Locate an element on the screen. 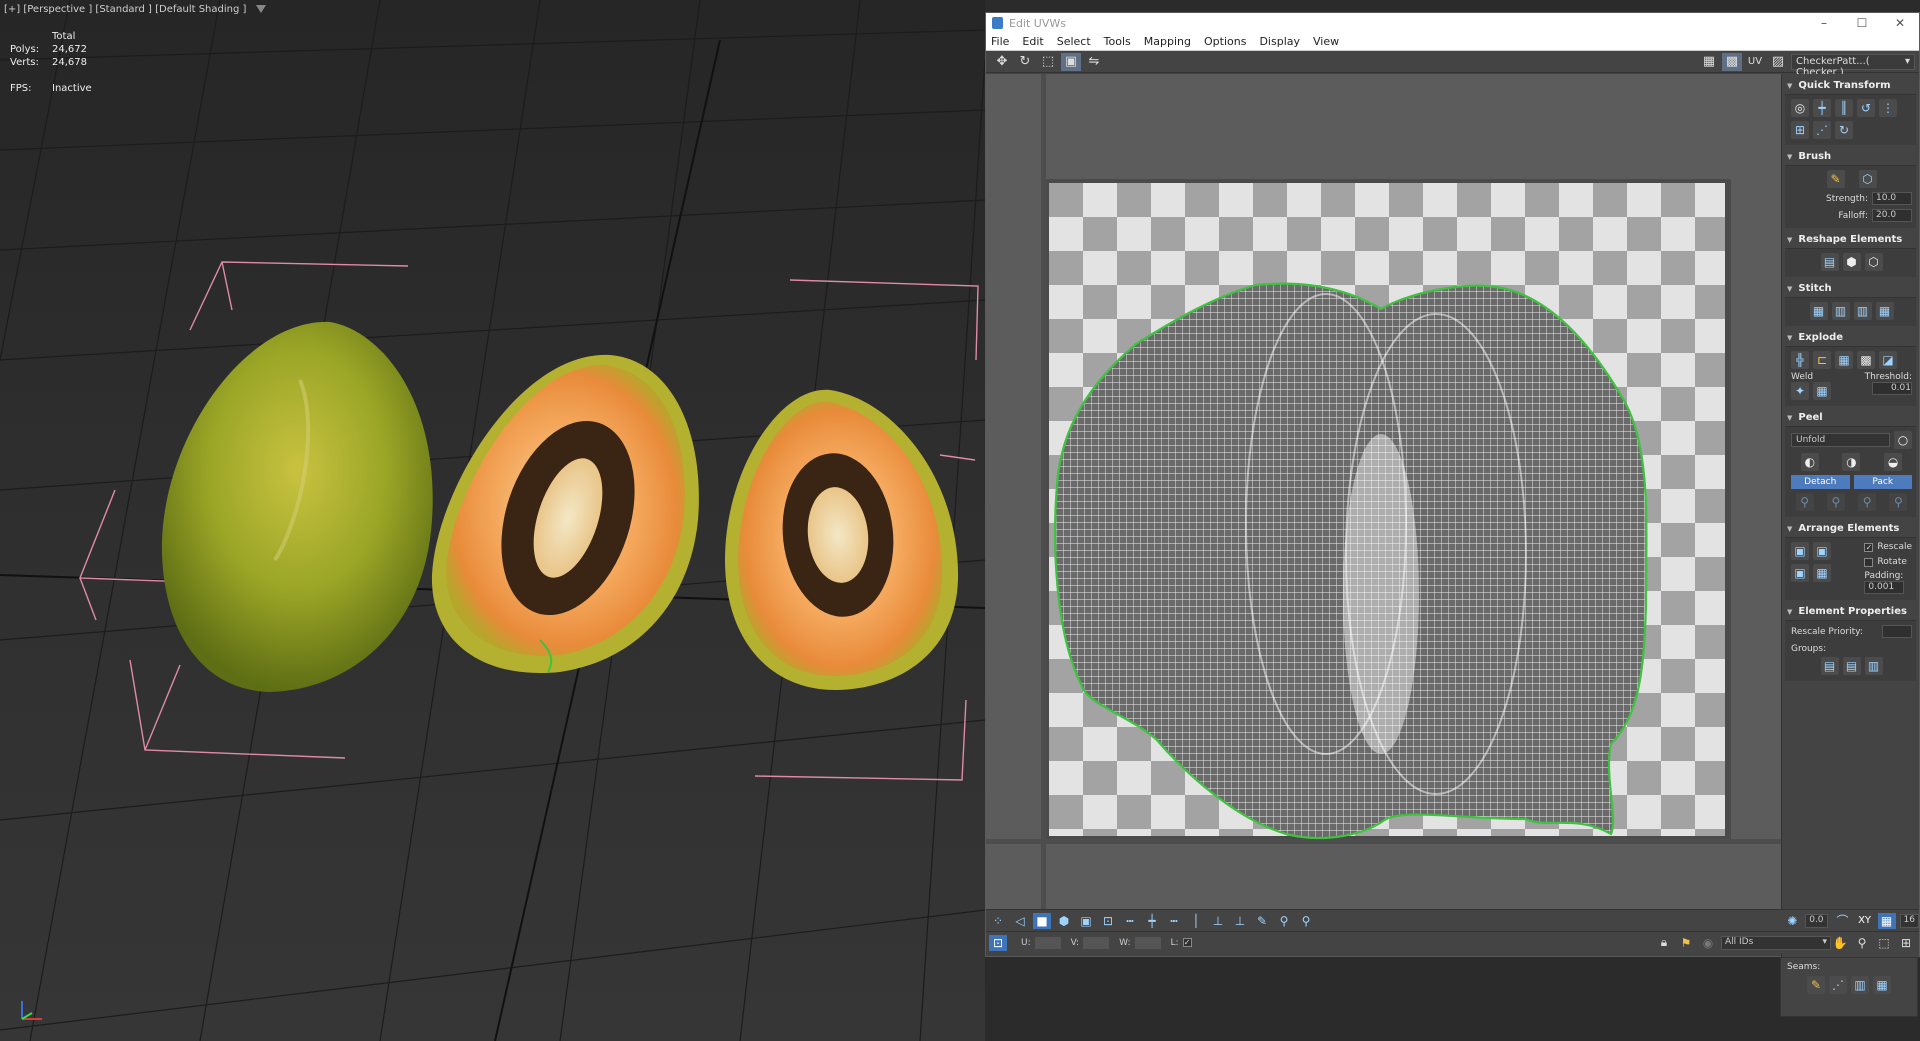  stitch-average-icon: ▦ is located at coordinates (1884, 311).